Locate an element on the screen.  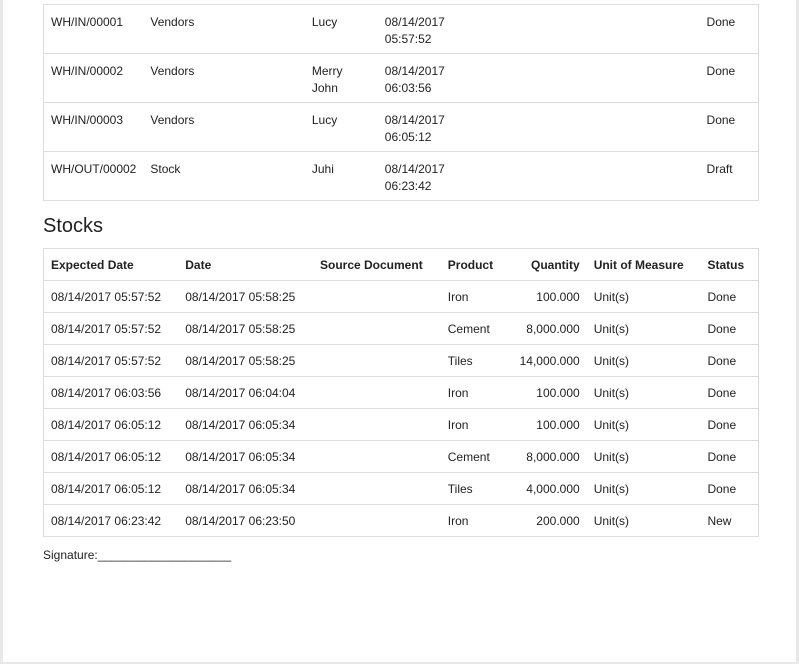
stock-product: Tiles is located at coordinates (474, 360).